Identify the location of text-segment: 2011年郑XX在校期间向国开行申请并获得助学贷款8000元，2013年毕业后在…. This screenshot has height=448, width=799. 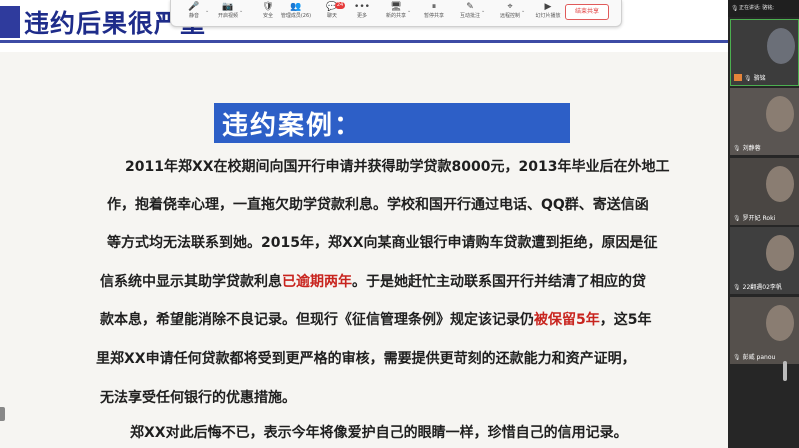
(397, 167).